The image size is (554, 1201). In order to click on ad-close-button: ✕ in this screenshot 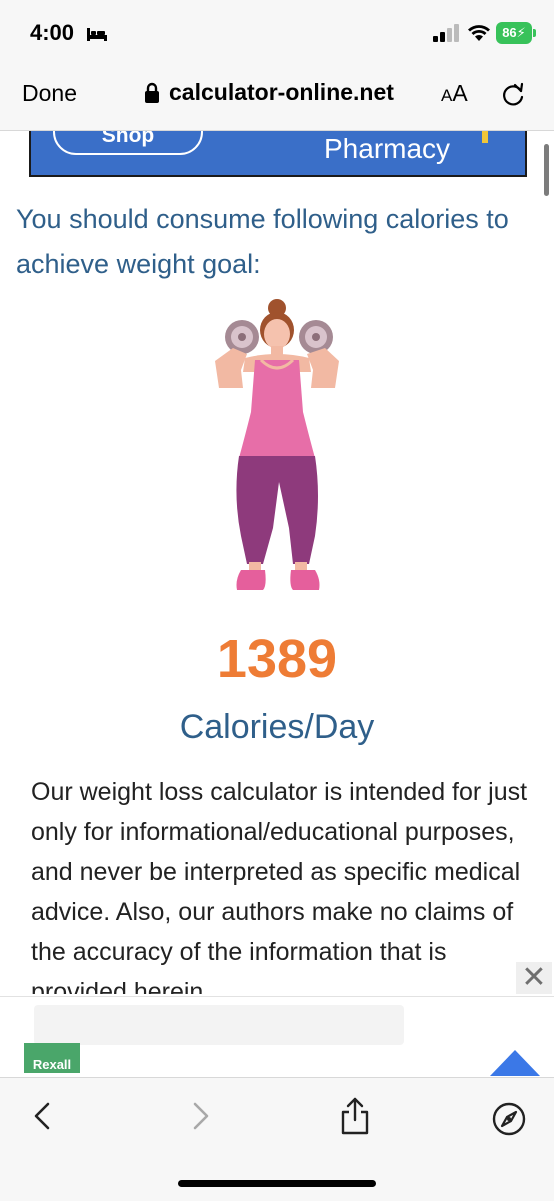, I will do `click(534, 978)`.